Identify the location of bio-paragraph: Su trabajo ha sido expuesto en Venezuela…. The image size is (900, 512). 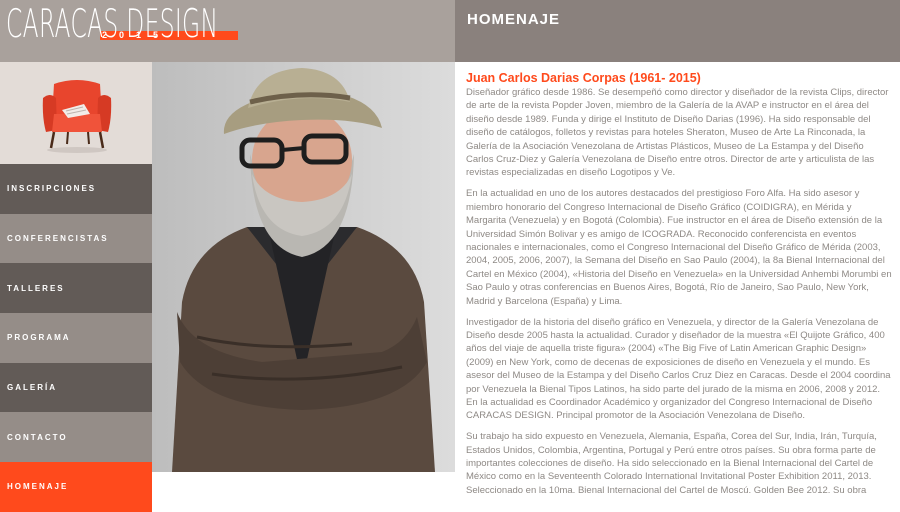
(671, 463).